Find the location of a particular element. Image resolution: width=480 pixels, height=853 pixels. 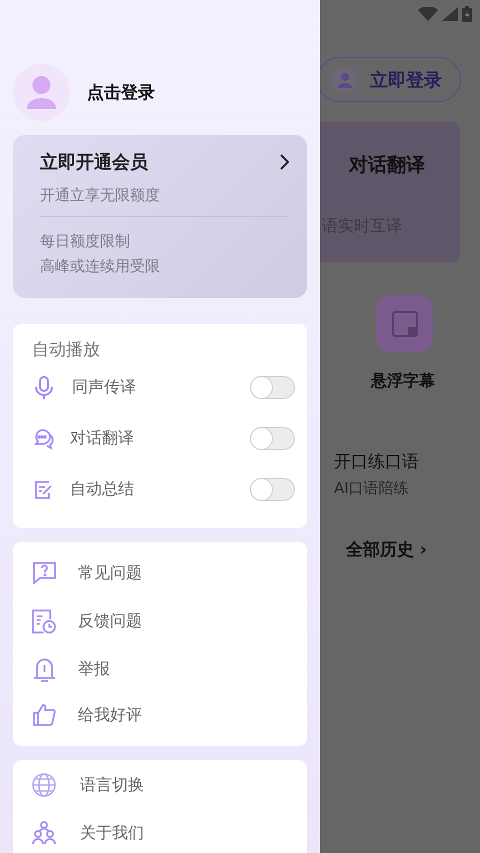

login-link: 点击登录 is located at coordinates (121, 92).